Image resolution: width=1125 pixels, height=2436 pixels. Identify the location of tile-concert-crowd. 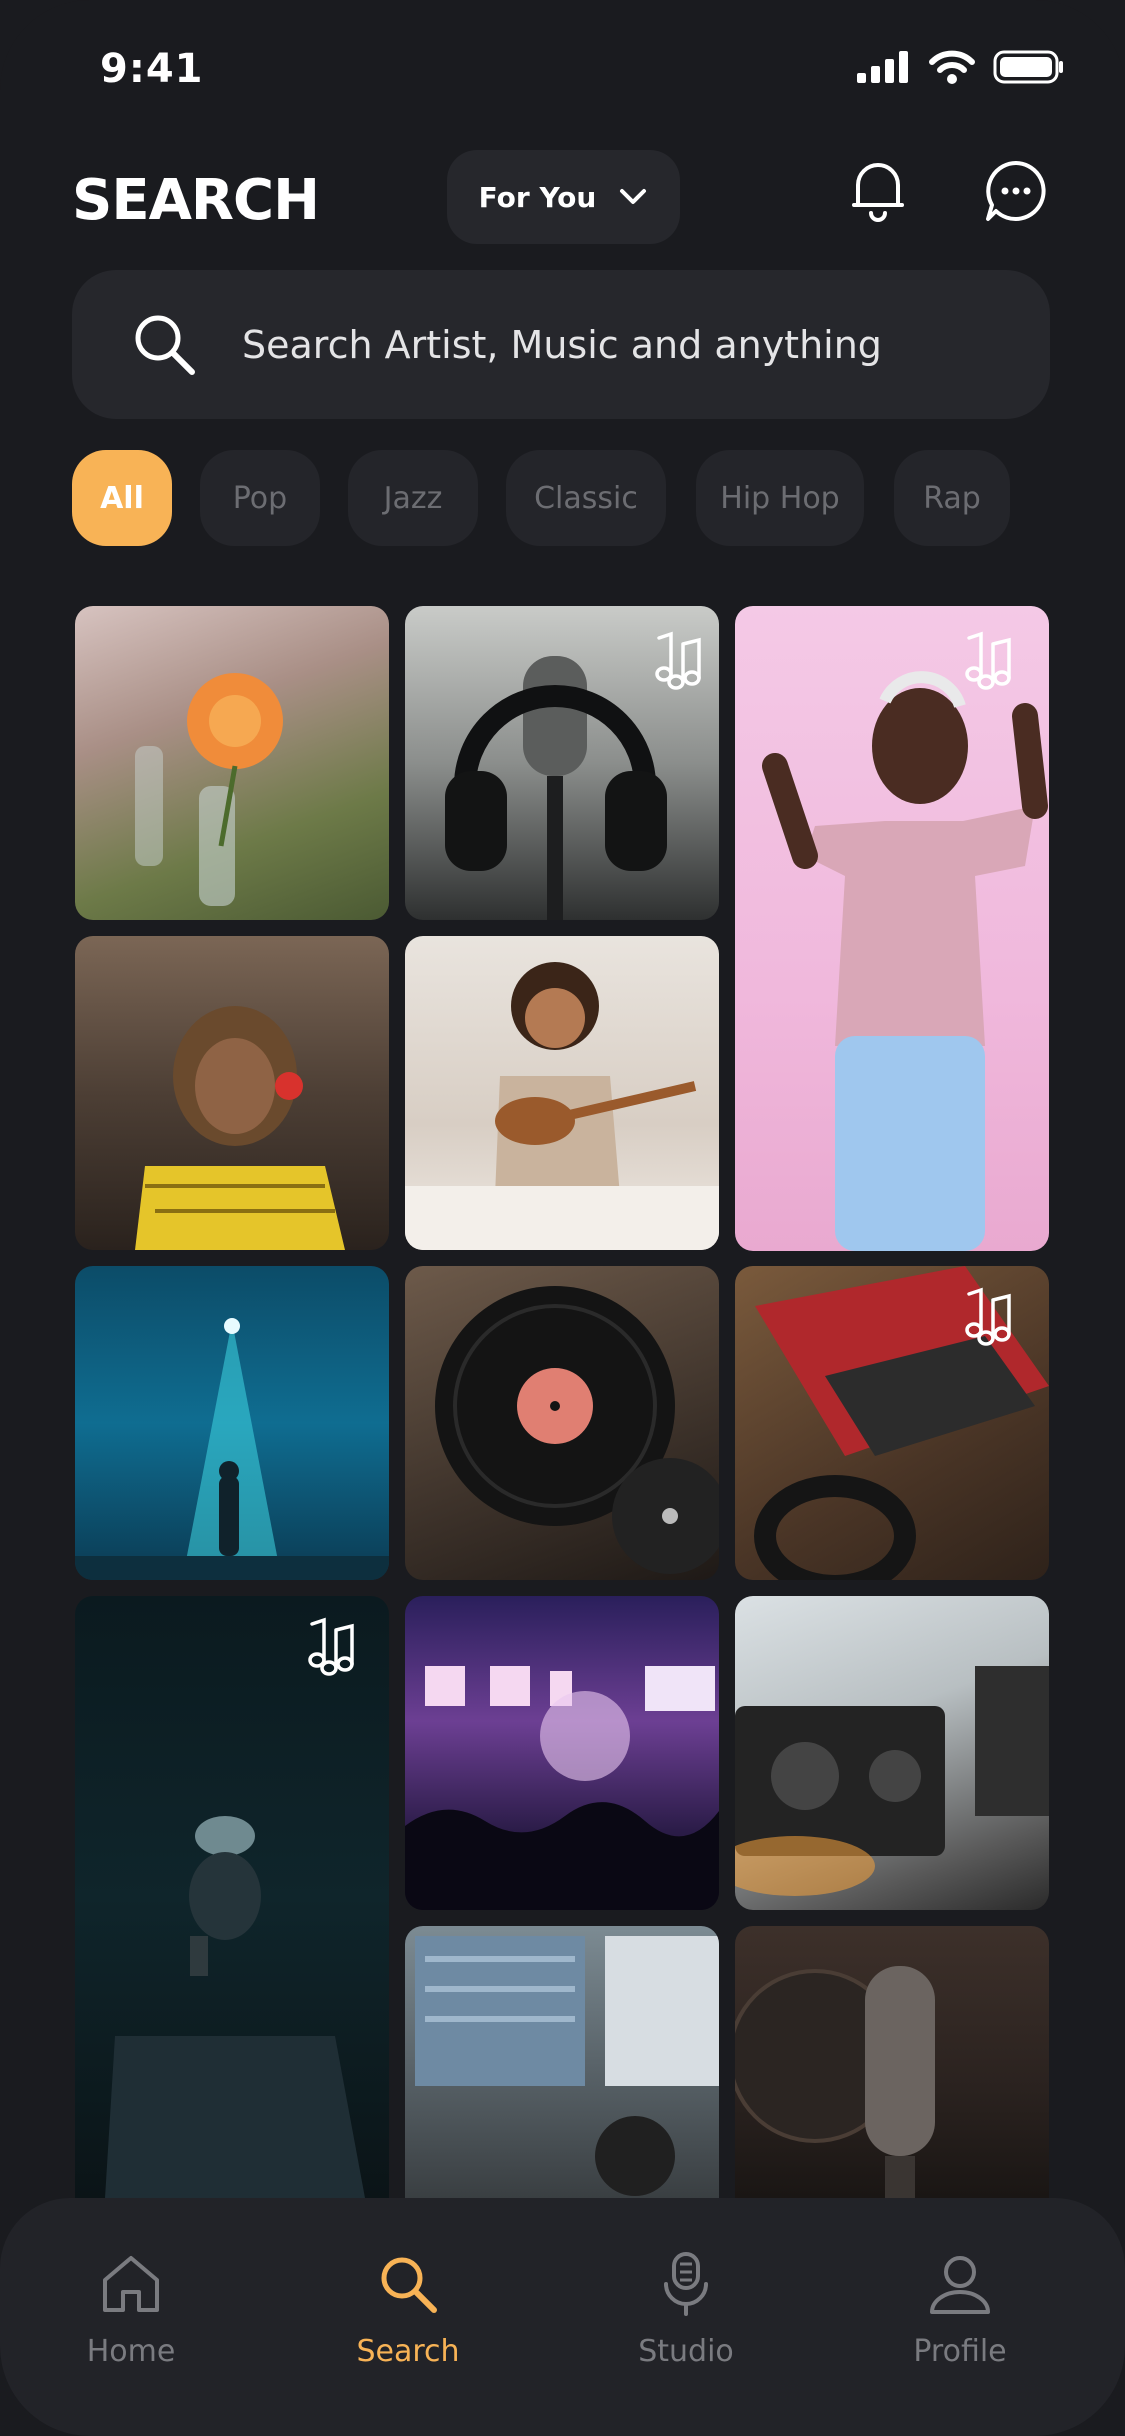
(562, 1753).